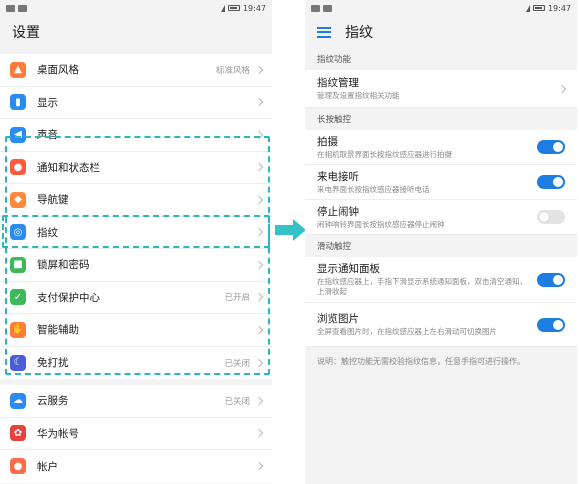 The height and width of the screenshot is (484, 579). I want to click on setting-title: 停止闹钟, so click(338, 211).